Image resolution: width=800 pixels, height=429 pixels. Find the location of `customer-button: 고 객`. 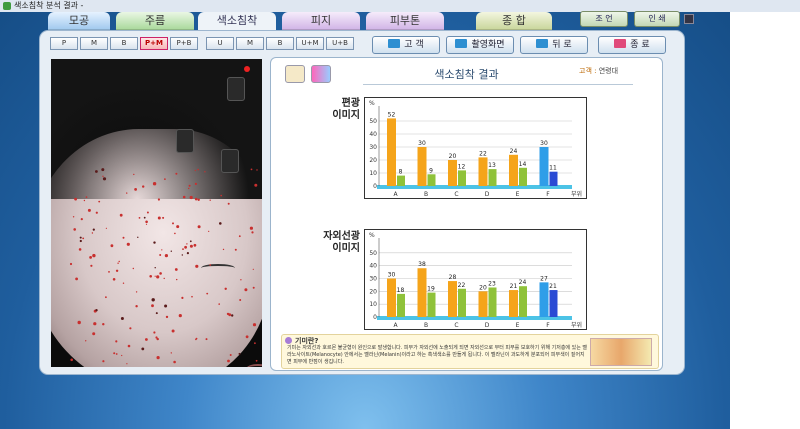

customer-button: 고 객 is located at coordinates (406, 45).